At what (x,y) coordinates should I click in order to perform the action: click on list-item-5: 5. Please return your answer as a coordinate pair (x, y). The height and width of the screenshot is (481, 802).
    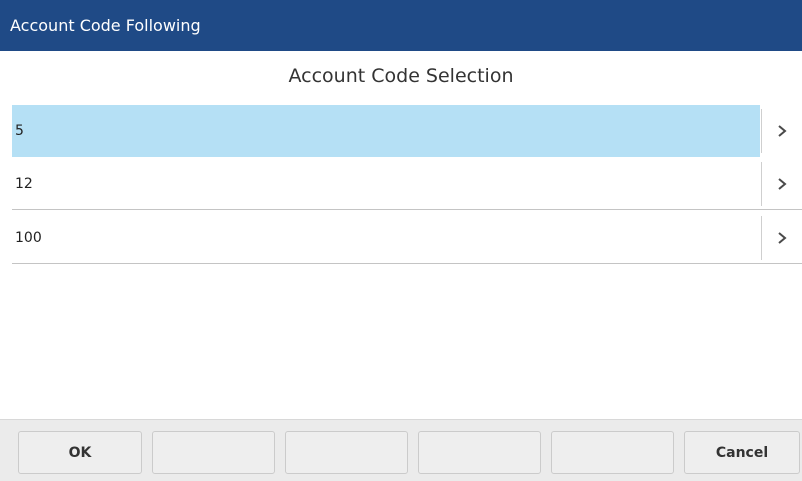
    Looking at the image, I should click on (407, 131).